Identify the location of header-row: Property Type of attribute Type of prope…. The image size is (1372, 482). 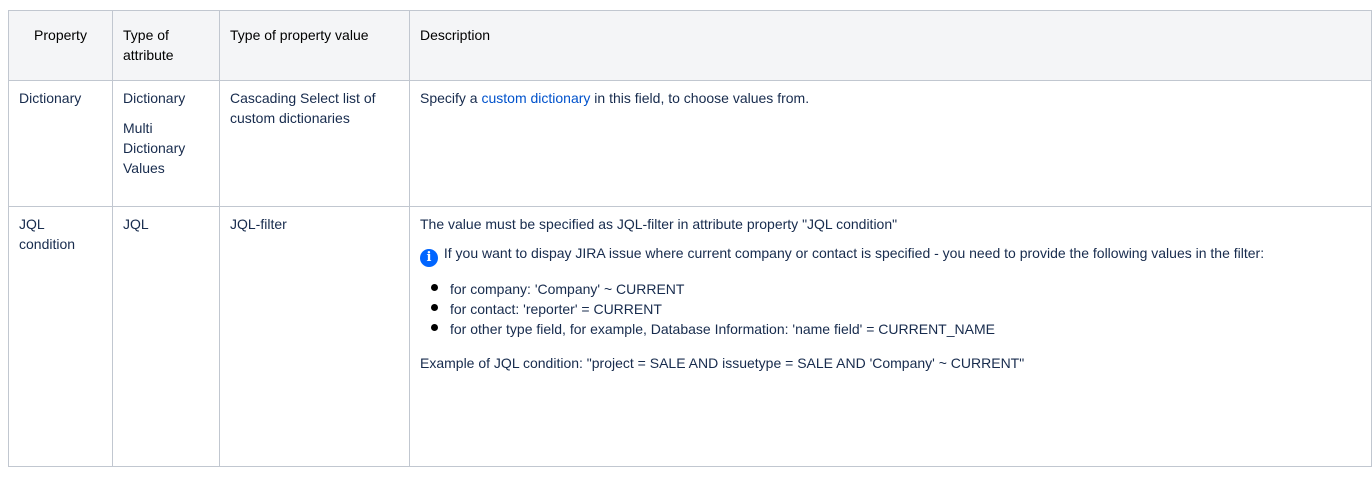
(690, 45).